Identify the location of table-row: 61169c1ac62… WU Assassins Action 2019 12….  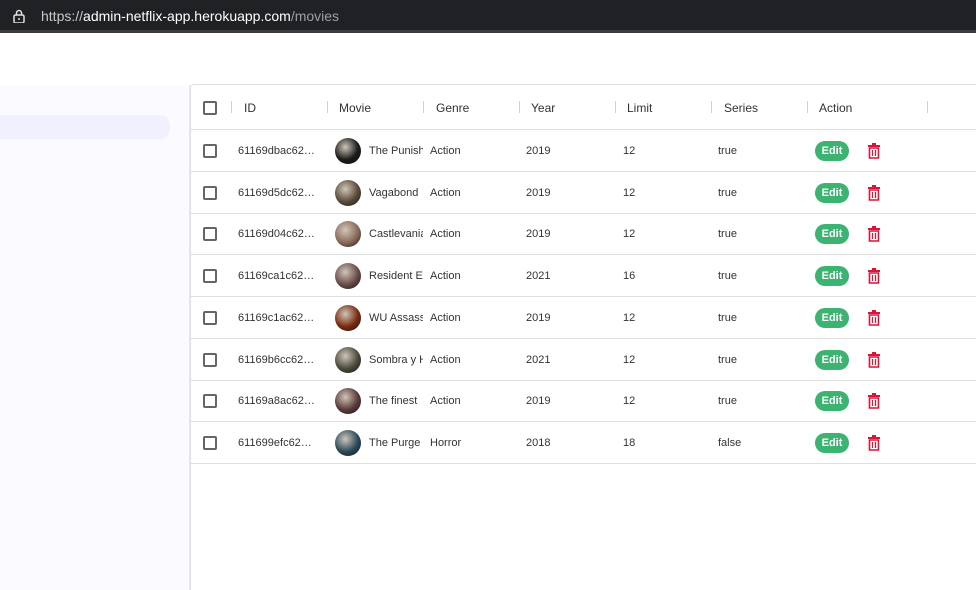
(583, 318).